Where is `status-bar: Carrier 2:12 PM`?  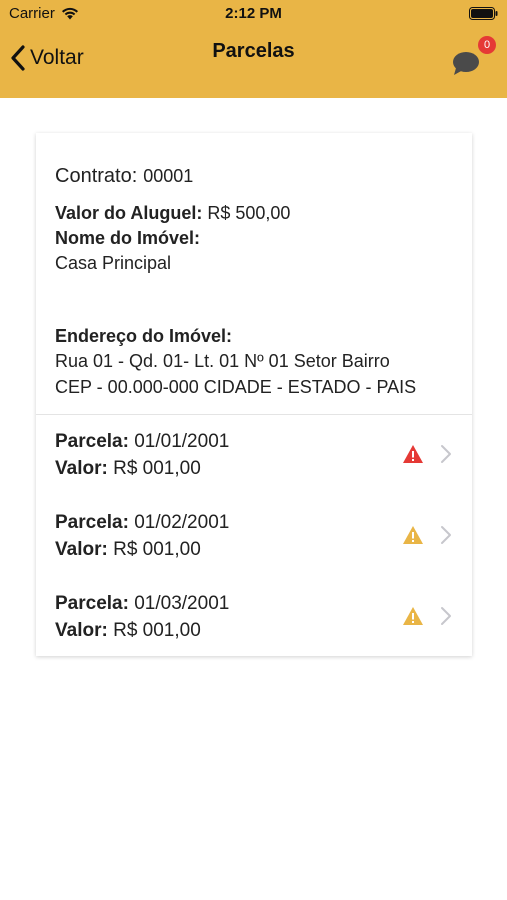
status-bar: Carrier 2:12 PM is located at coordinates (253, 14).